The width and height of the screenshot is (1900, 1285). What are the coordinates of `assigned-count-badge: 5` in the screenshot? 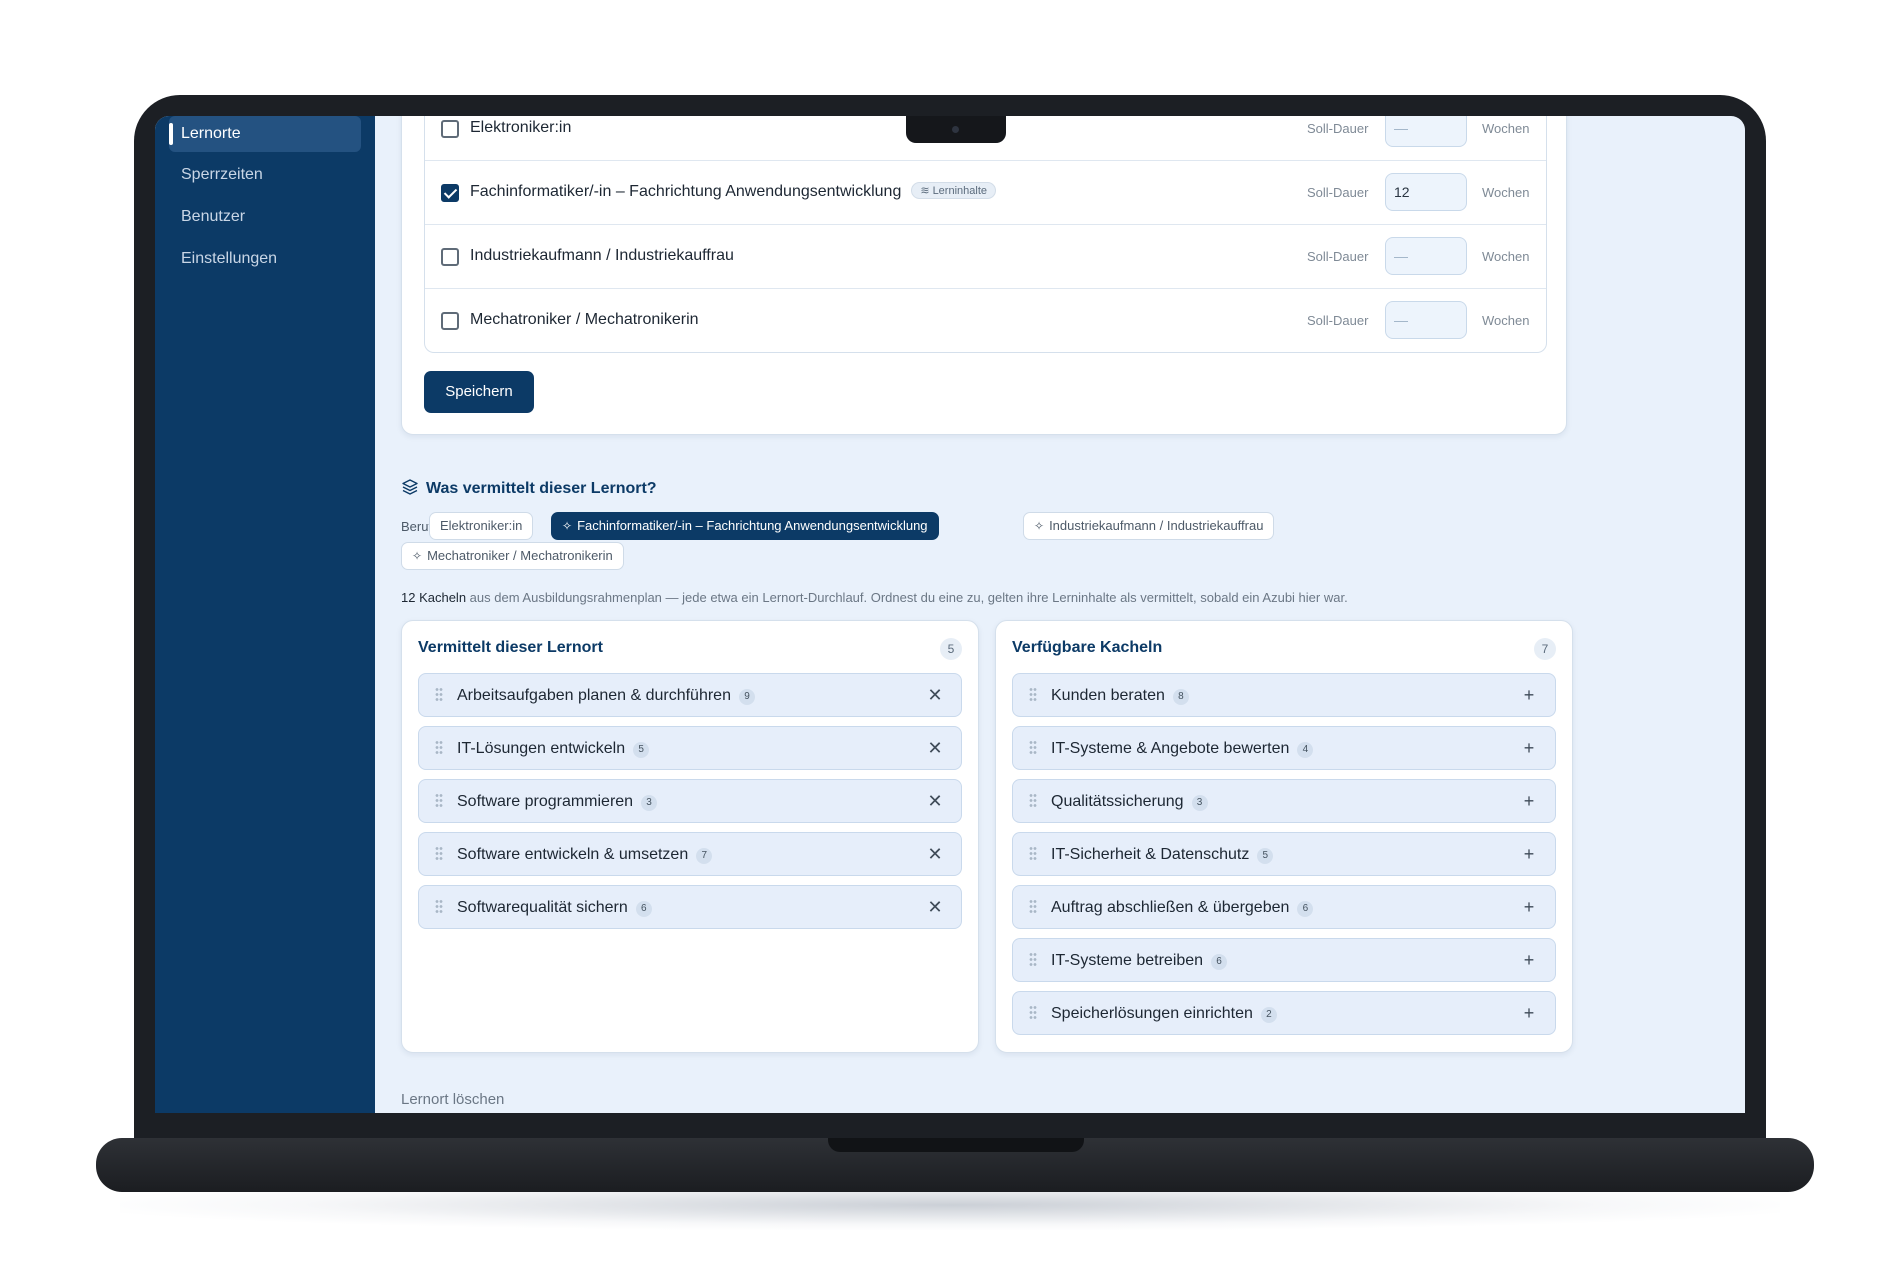 It's located at (951, 649).